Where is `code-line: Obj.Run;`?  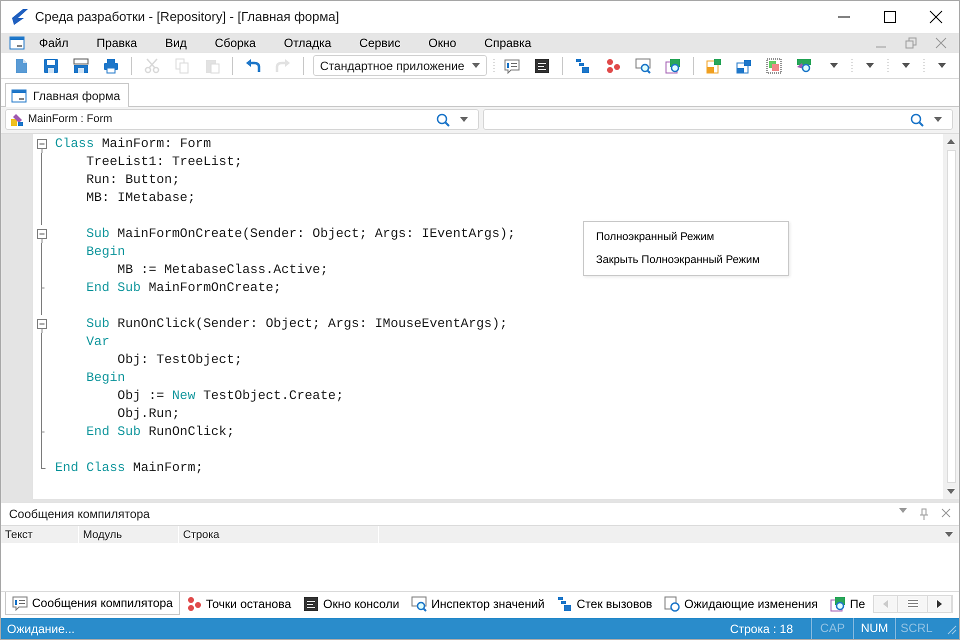 code-line: Obj.Run; is located at coordinates (148, 414).